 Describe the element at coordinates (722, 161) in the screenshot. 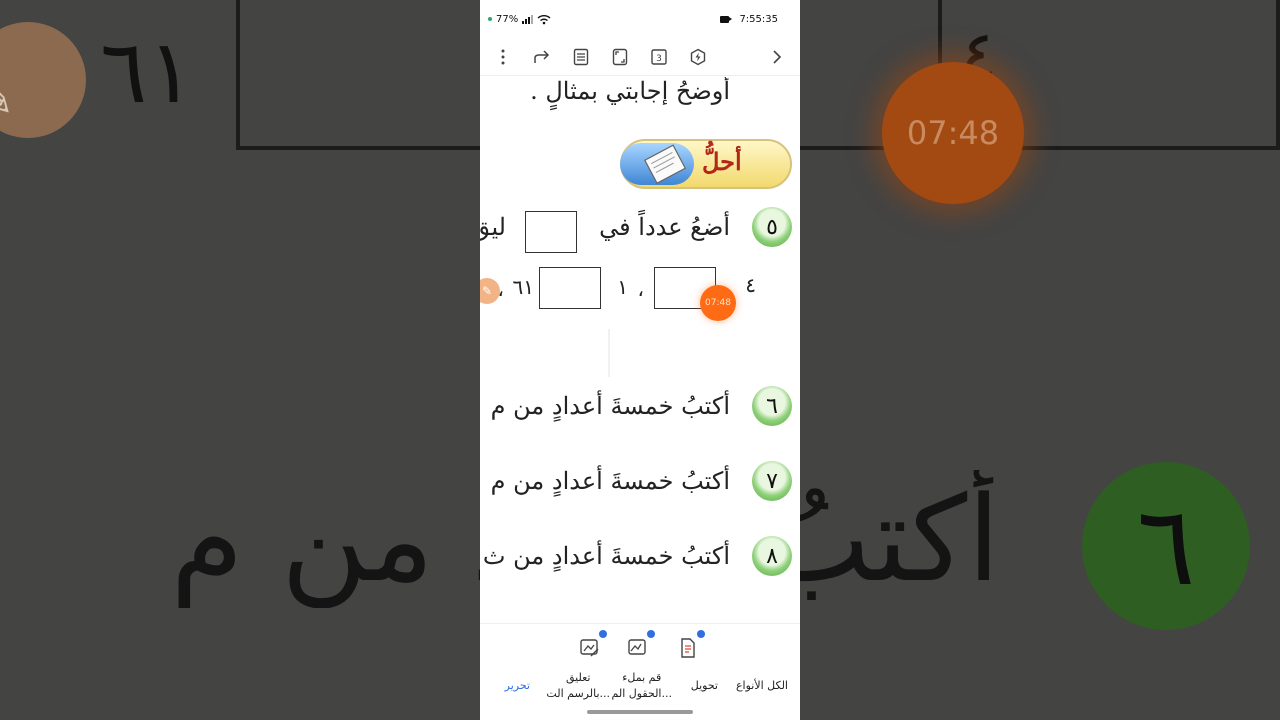

I see `solve-label: أحلُّ` at that location.